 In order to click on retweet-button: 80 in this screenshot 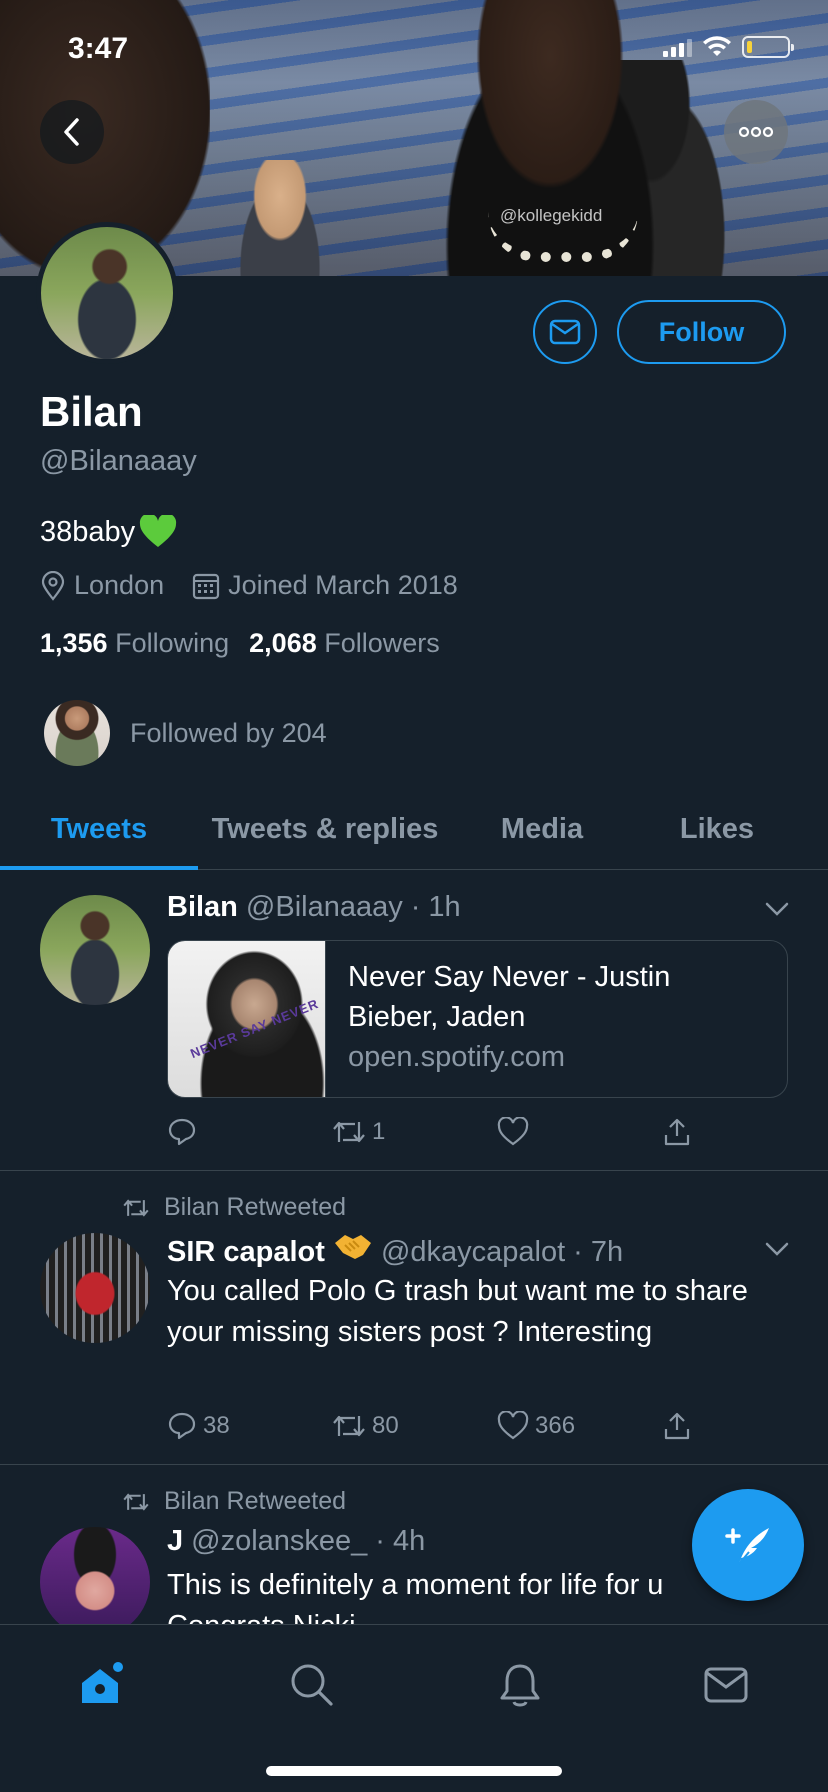, I will do `click(414, 1426)`.